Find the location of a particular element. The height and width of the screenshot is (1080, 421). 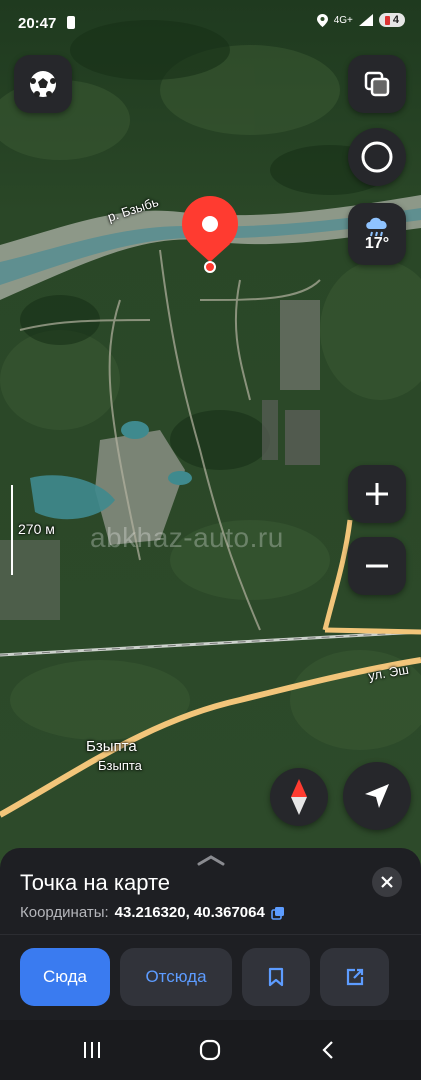

battery-level: 4 is located at coordinates (395, 20).